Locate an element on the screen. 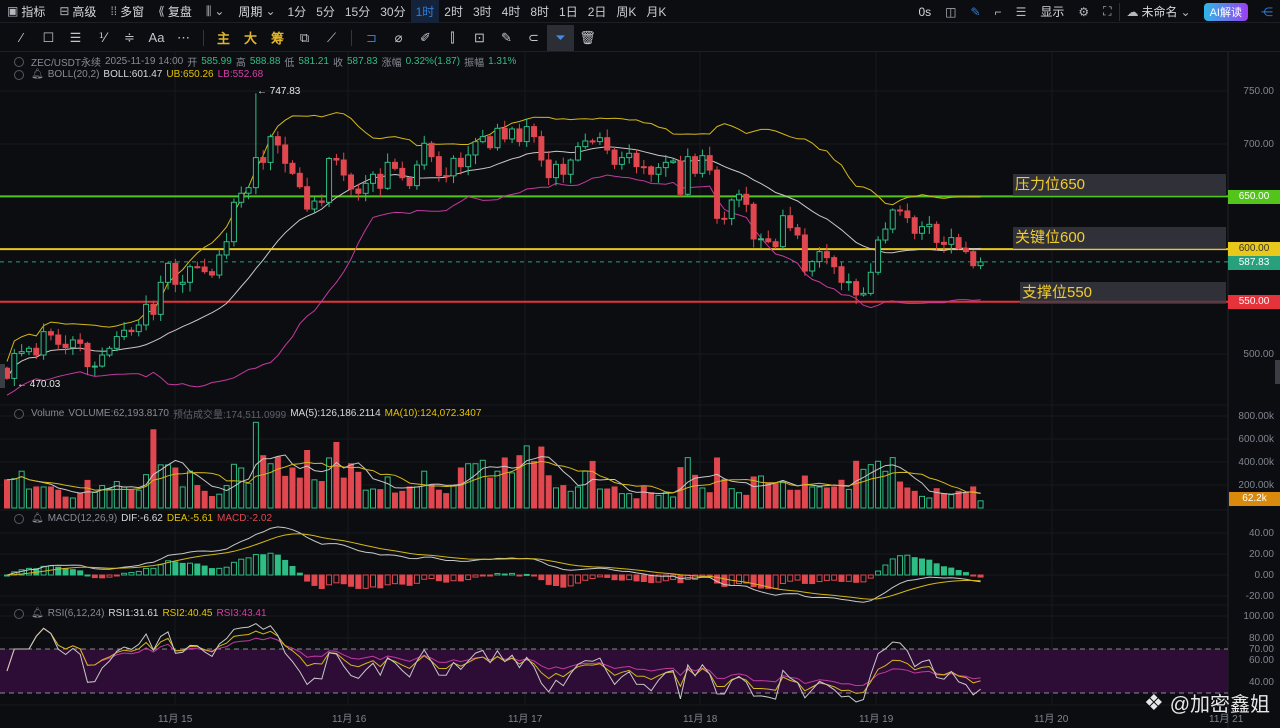 This screenshot has height=728, width=1280. resistance-label: 压力位650 is located at coordinates (1119, 185).